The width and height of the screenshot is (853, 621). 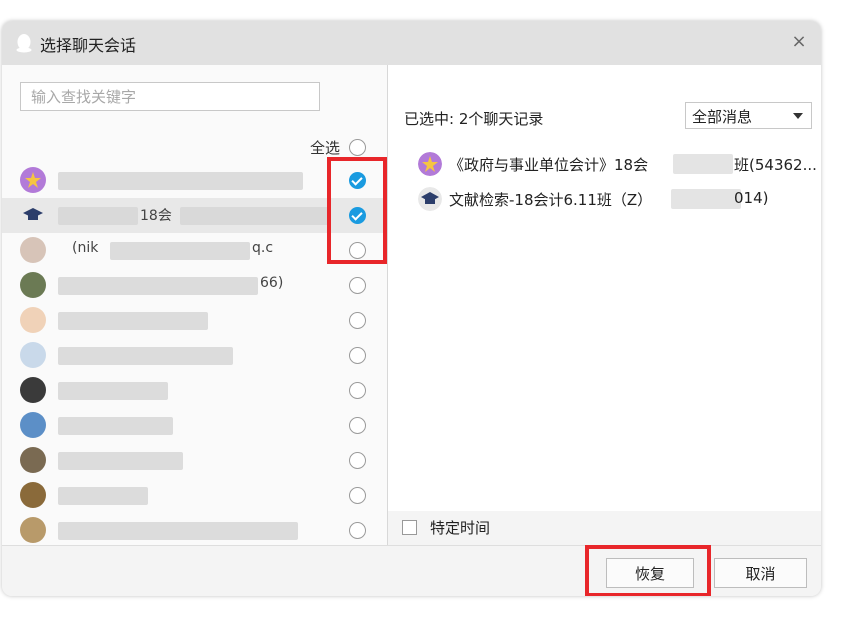 I want to click on search-input, so click(x=170, y=96).